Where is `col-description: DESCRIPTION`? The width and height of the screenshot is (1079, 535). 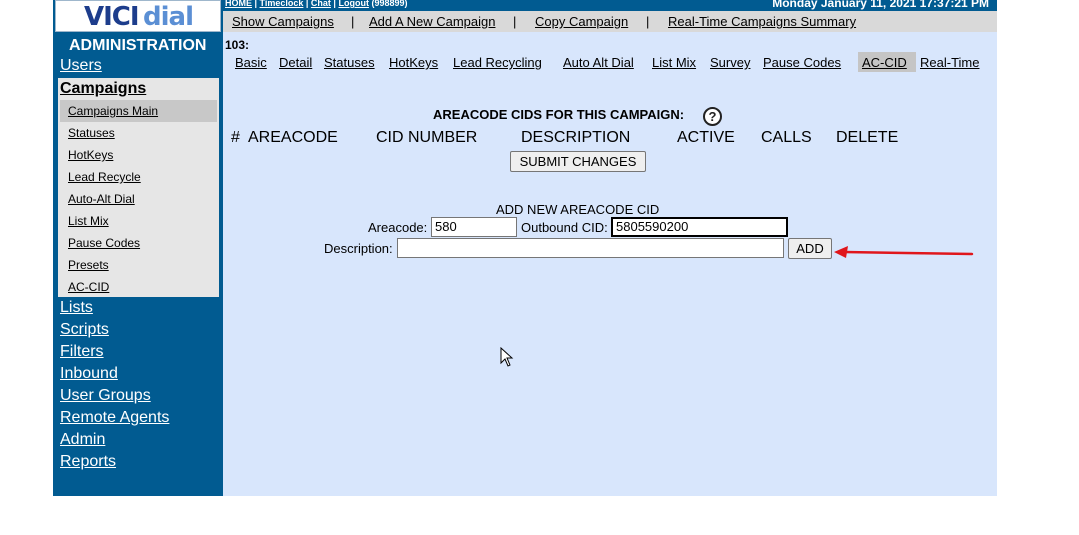
col-description: DESCRIPTION is located at coordinates (576, 137).